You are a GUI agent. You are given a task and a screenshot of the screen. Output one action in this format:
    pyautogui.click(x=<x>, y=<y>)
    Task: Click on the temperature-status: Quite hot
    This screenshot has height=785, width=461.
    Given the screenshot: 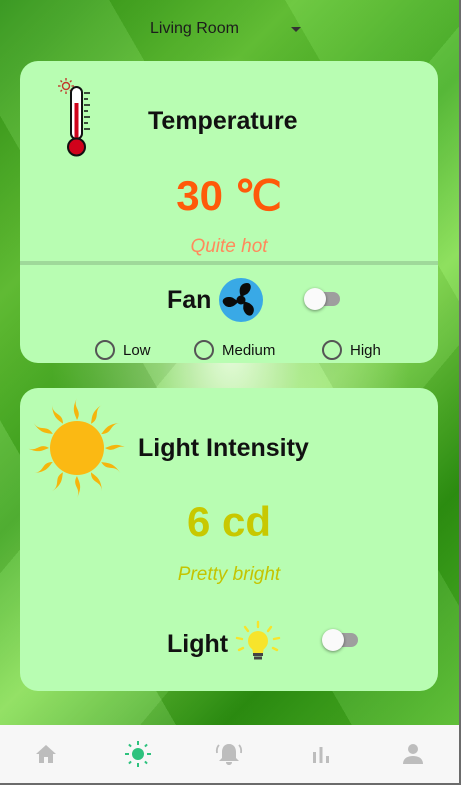 What is the action you would take?
    pyautogui.click(x=229, y=246)
    